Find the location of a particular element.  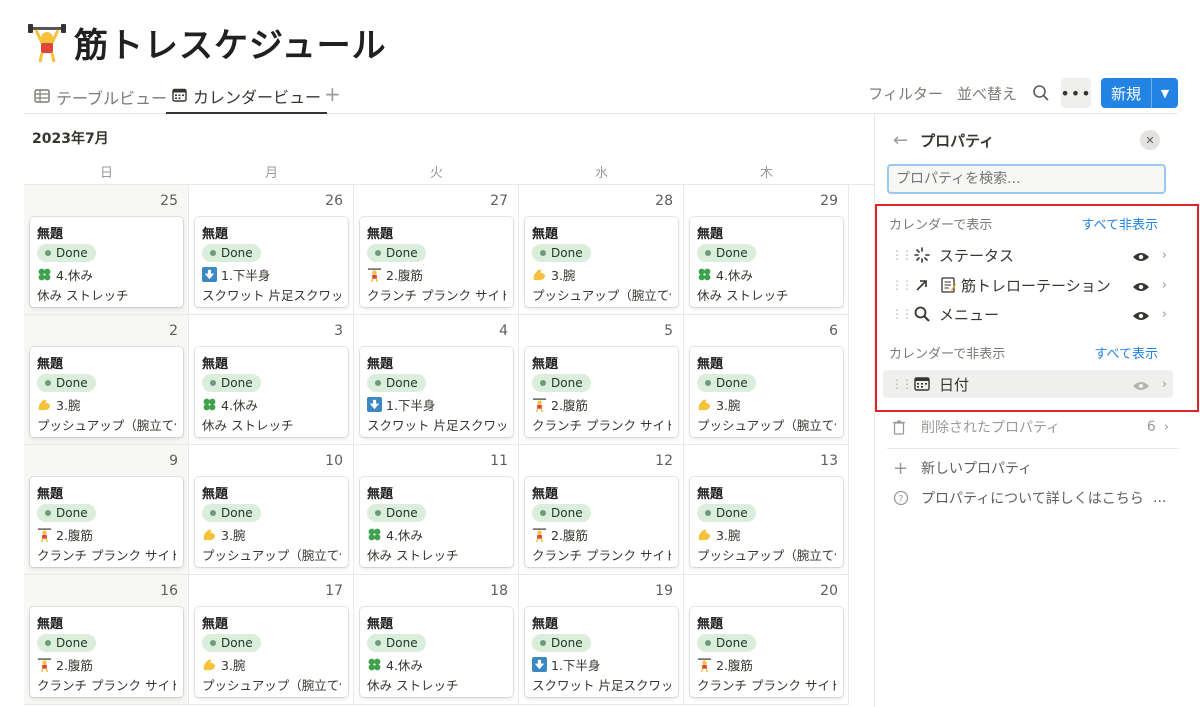

calendar-day-cell: 10 無題 Done 3.腕プッシュアップ（腕立て伏せ） is located at coordinates (271, 510).